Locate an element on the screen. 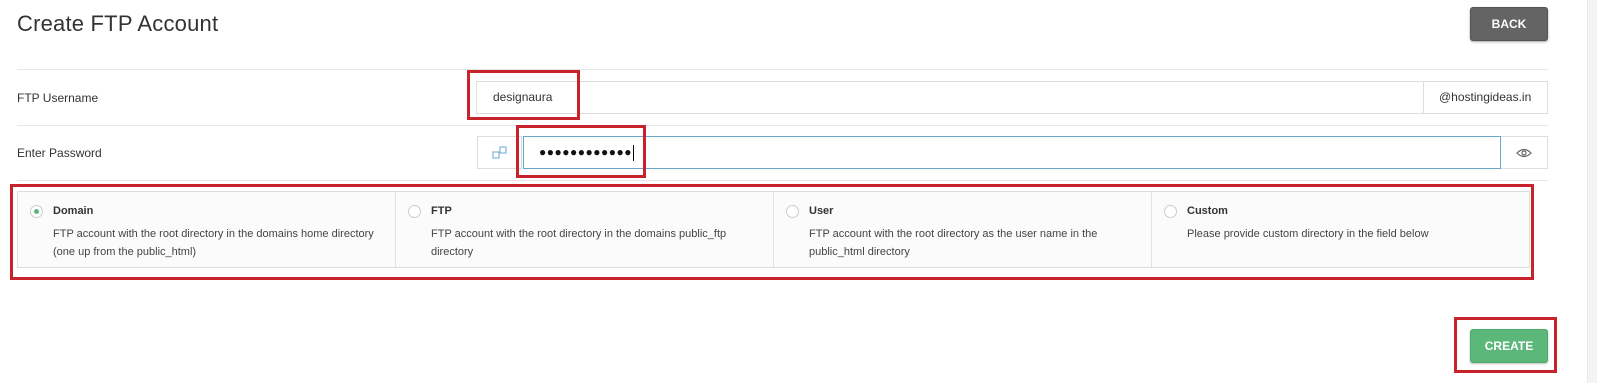 Image resolution: width=1597 pixels, height=383 pixels. key-generator-icon is located at coordinates (499, 152).